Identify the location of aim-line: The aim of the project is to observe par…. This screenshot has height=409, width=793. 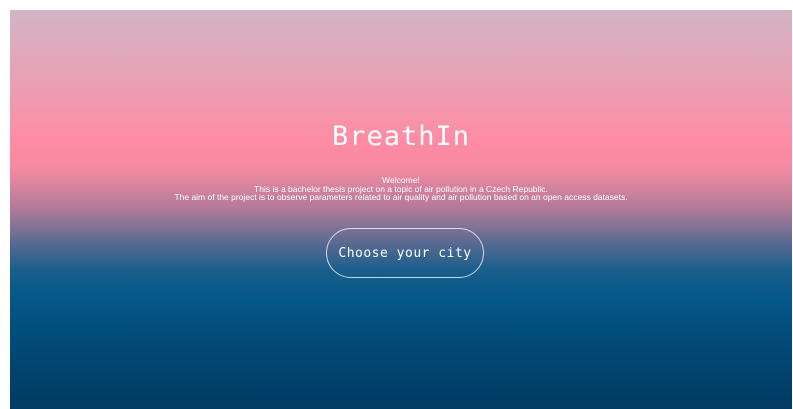
(401, 197).